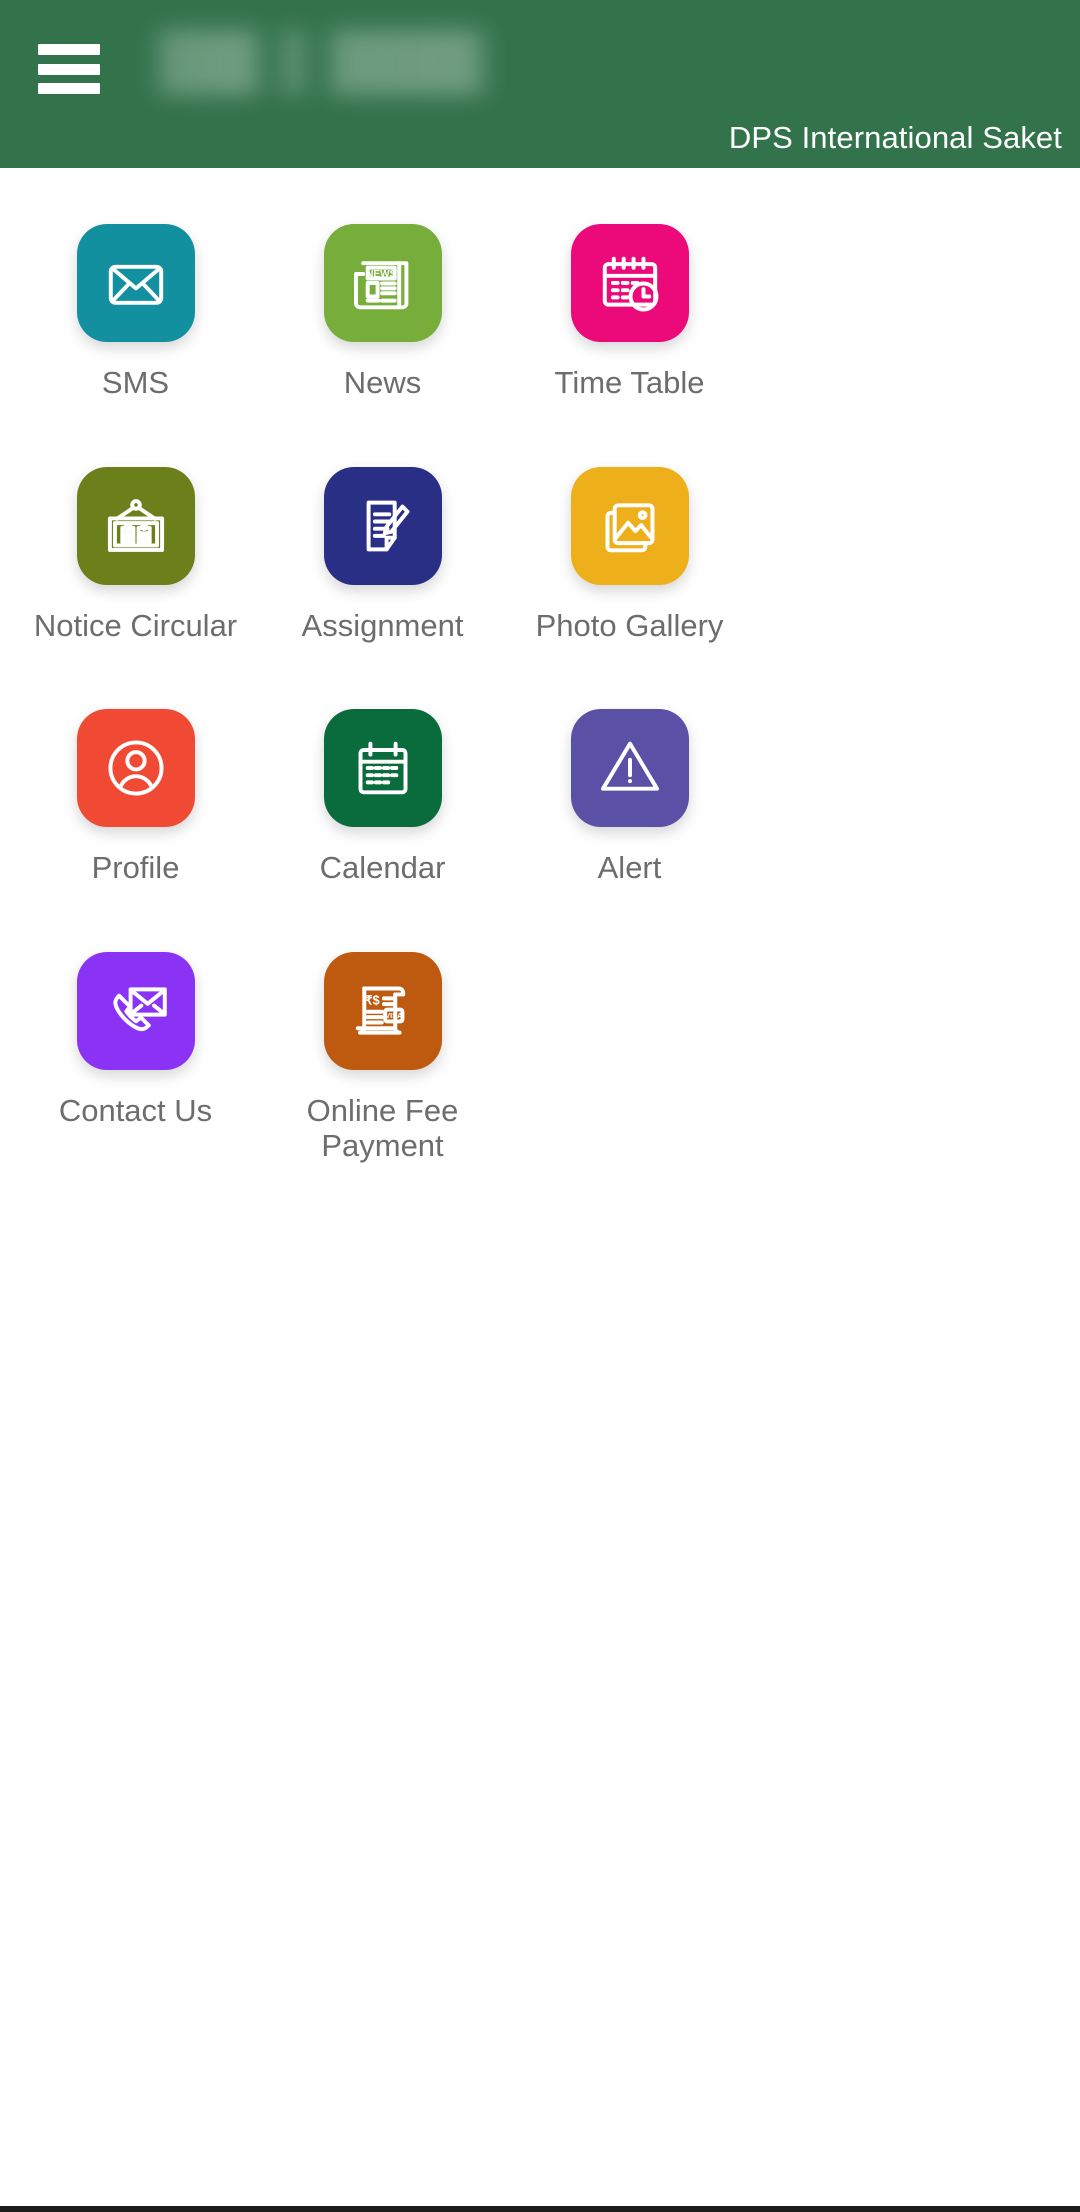 The height and width of the screenshot is (2212, 1080). I want to click on grid-item-assignment: Assignment, so click(382, 555).